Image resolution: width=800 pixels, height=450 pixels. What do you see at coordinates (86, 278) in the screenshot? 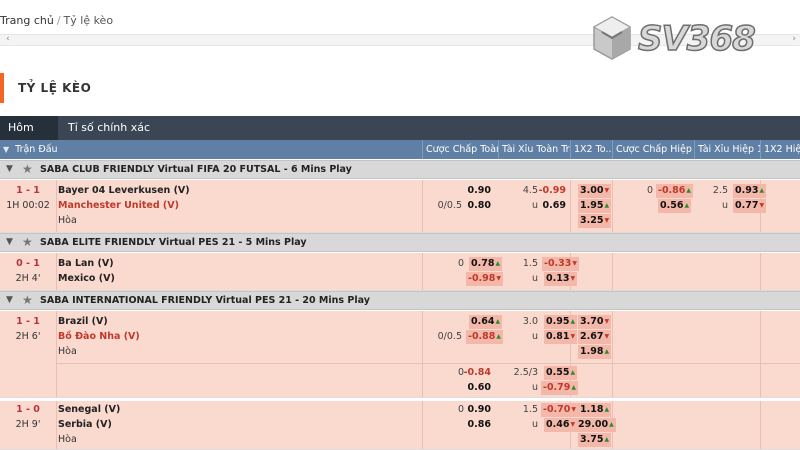
I see `away-team: Mexico (V)` at bounding box center [86, 278].